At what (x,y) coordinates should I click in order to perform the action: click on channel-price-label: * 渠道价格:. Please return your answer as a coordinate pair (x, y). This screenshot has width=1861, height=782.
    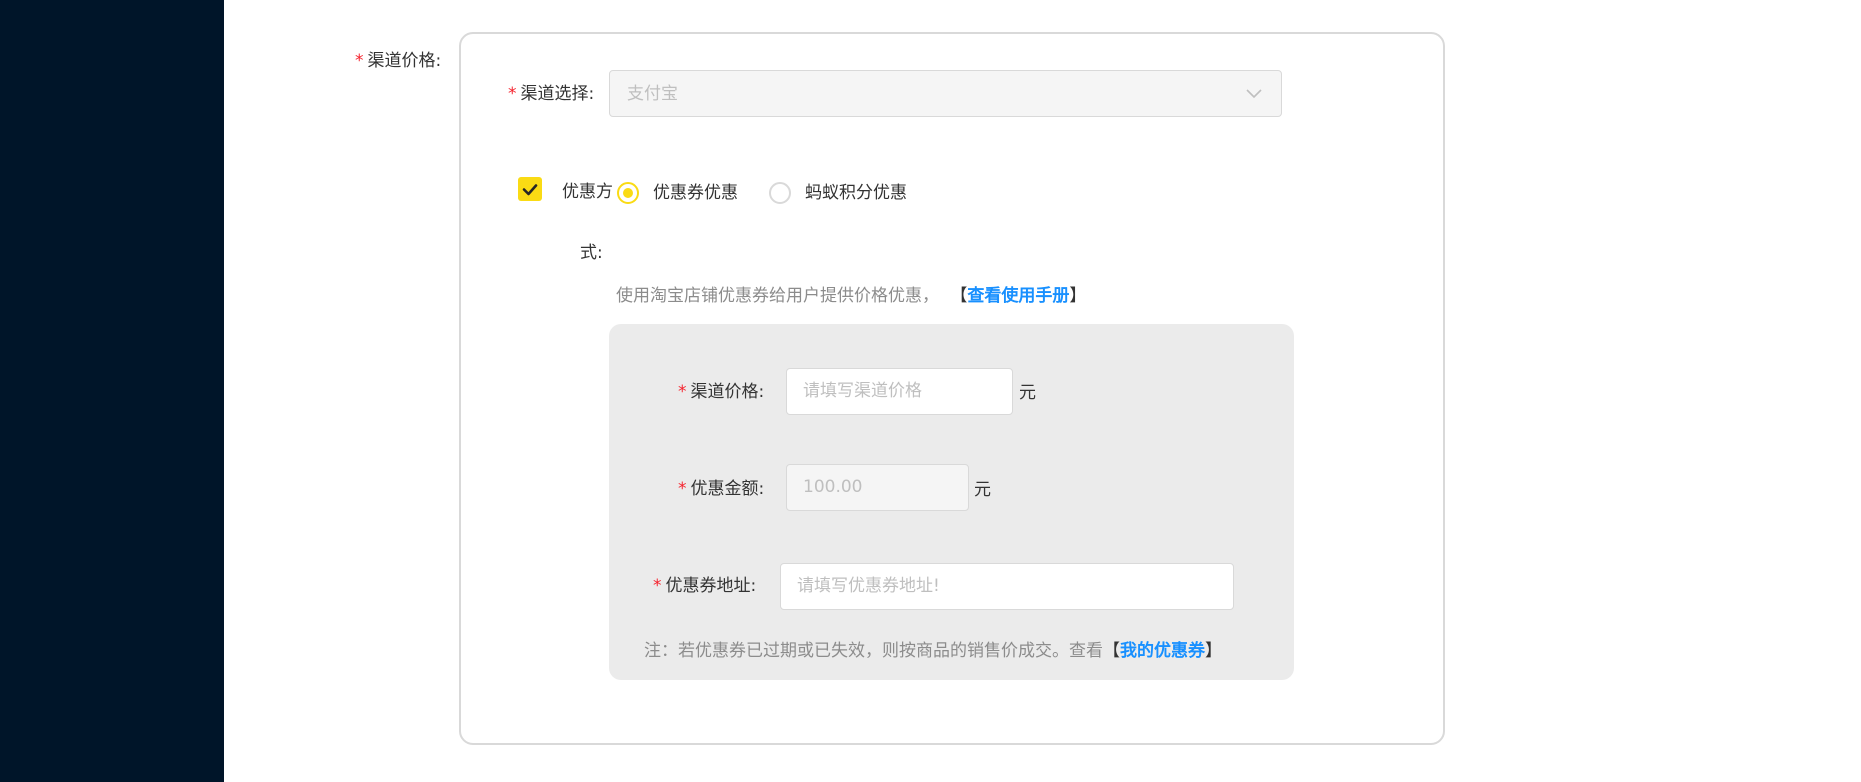
    Looking at the image, I should click on (398, 61).